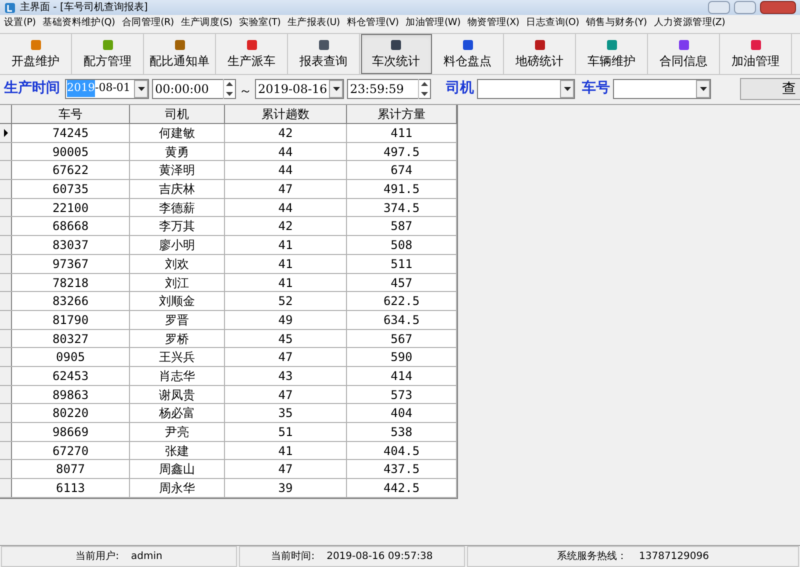 The width and height of the screenshot is (800, 567). Describe the element at coordinates (778, 7) in the screenshot. I see `close-button` at that location.